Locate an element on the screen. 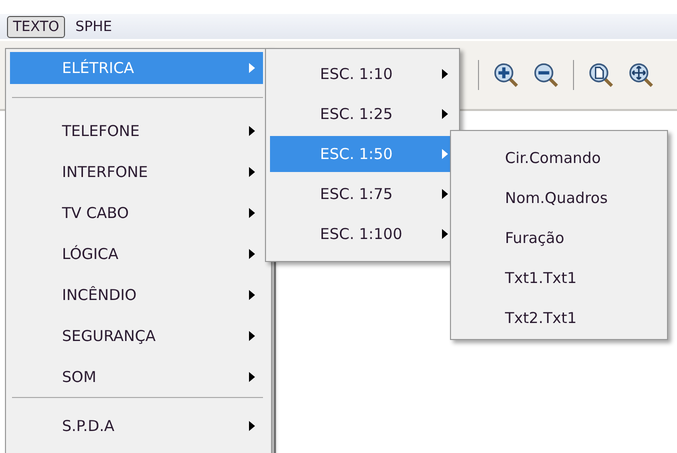 This screenshot has height=453, width=677. menu-bar-item: TEXTO is located at coordinates (36, 27).